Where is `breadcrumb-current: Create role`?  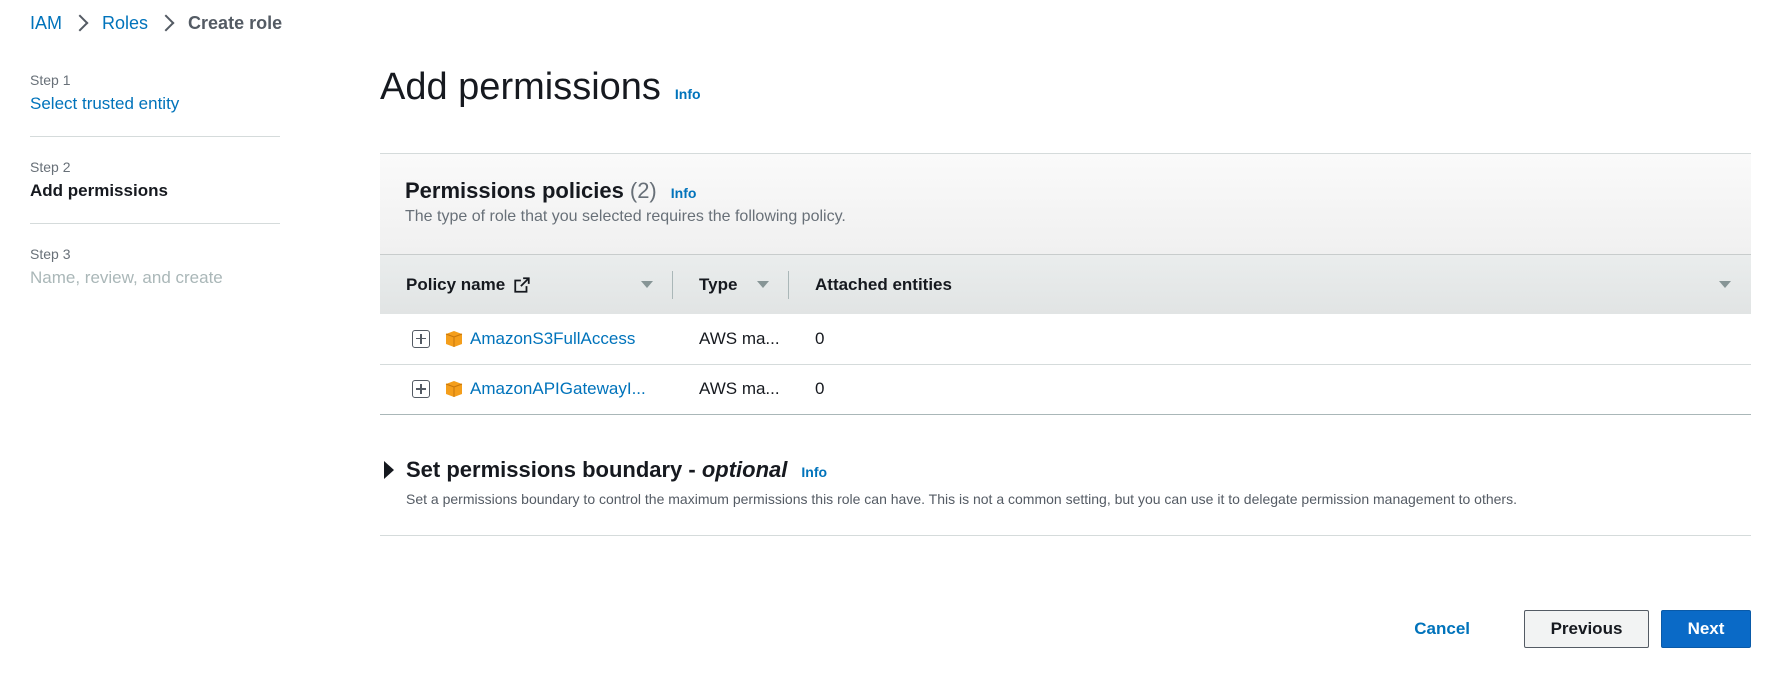
breadcrumb-current: Create role is located at coordinates (235, 22).